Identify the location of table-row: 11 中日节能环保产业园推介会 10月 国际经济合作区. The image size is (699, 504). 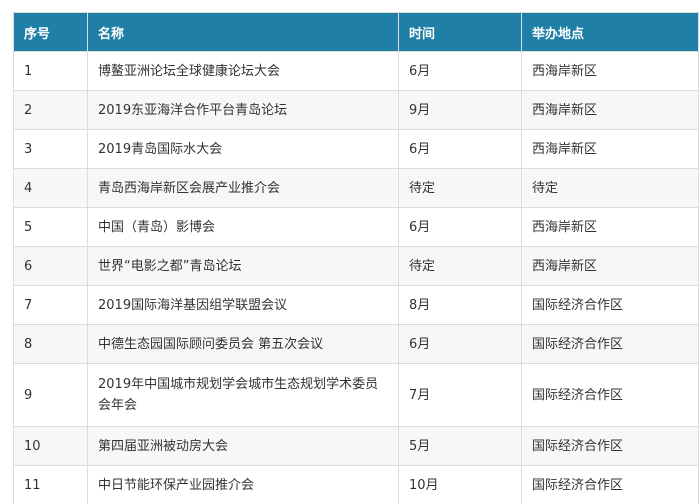
(356, 484).